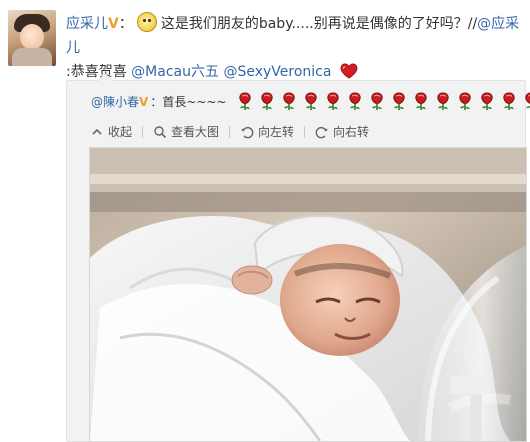 The image size is (530, 442). I want to click on avatar-face, so click(32, 37).